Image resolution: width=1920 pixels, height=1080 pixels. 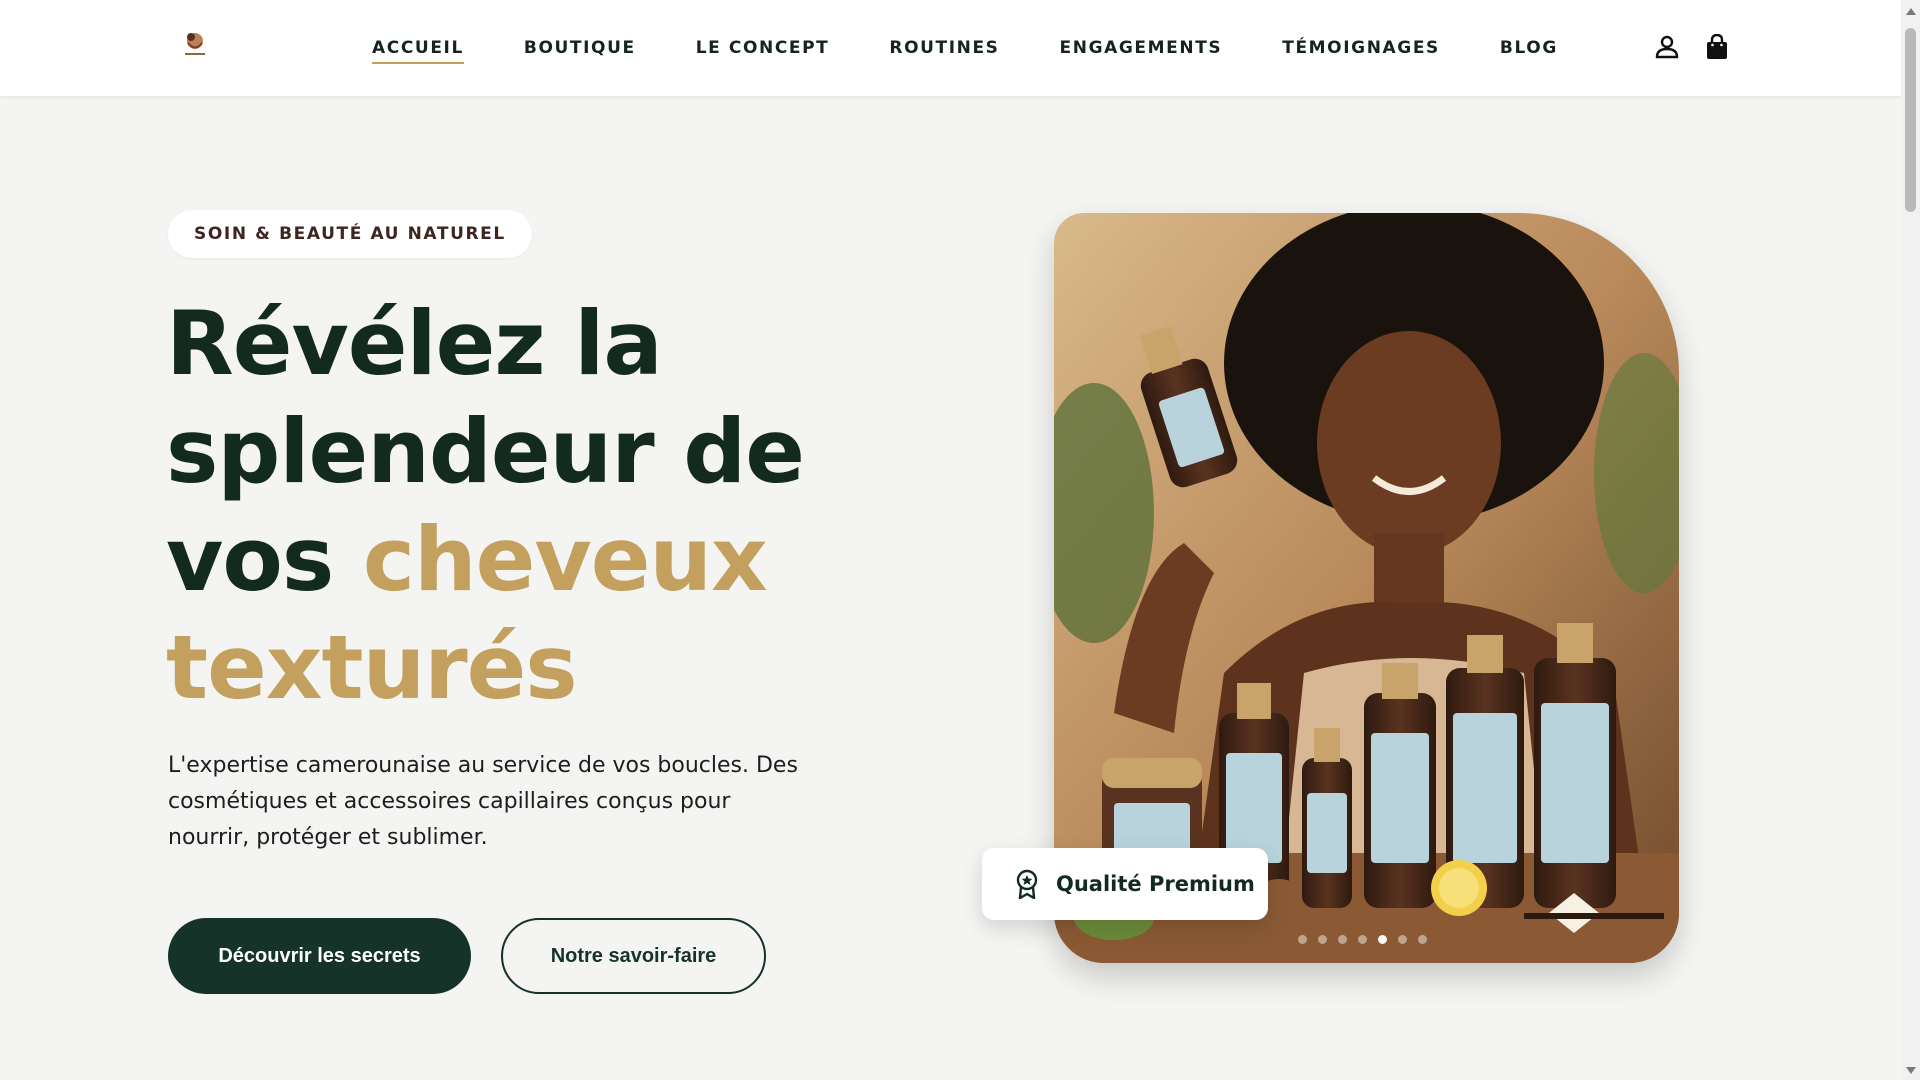 What do you see at coordinates (763, 48) in the screenshot?
I see `nav-item-le-concept: LE CONCEPT` at bounding box center [763, 48].